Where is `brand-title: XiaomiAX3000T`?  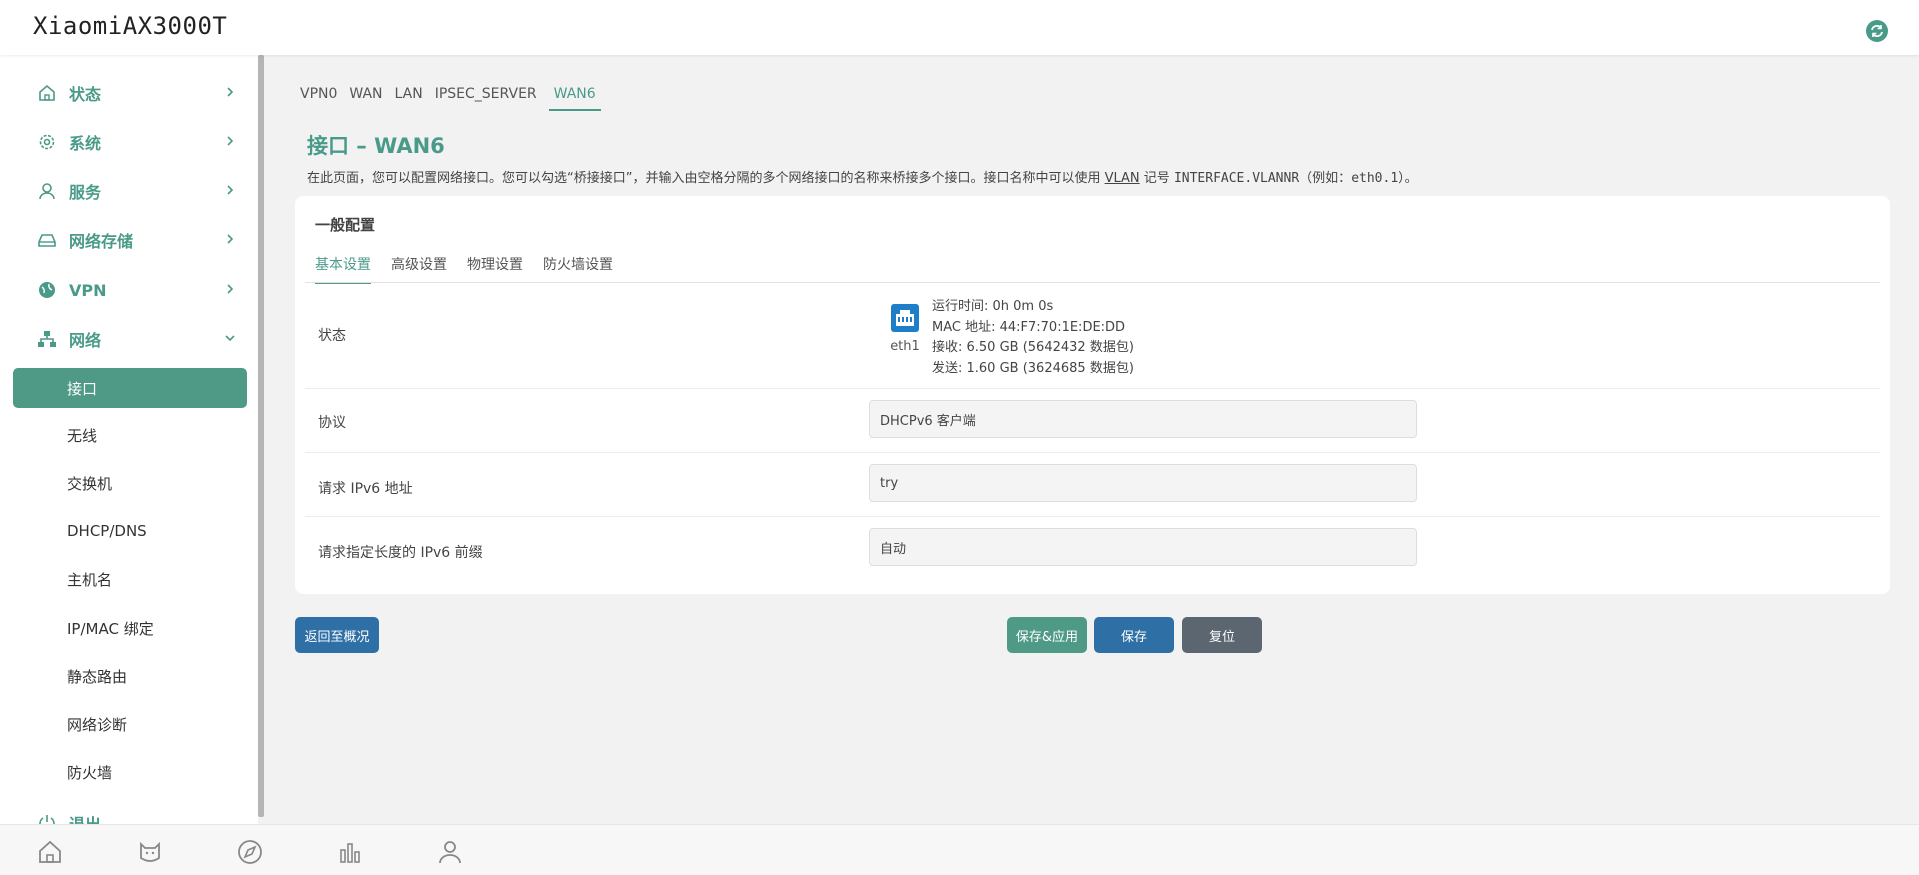
brand-title: XiaomiAX3000T is located at coordinates (130, 26).